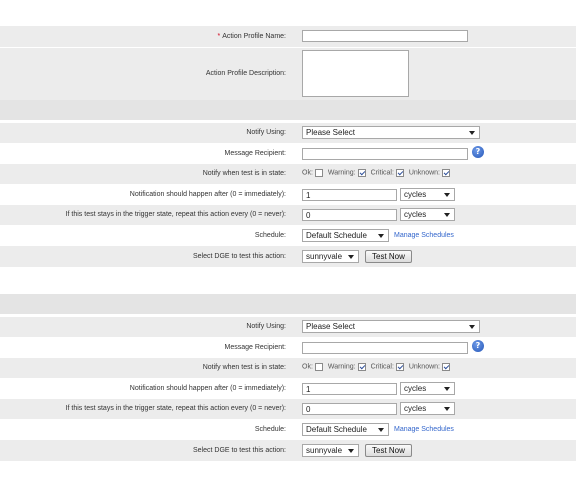  I want to click on profile-name-row: * Action Profile Name:, so click(288, 36).